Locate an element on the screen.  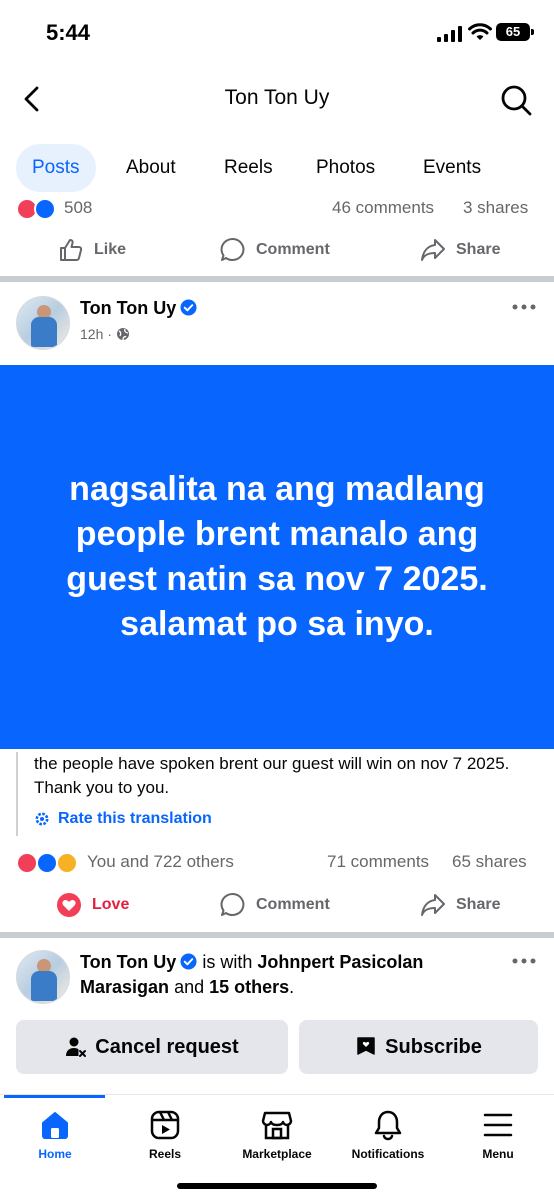
profile-action-buttons: Cancel request Subscribe is located at coordinates (277, 1047).